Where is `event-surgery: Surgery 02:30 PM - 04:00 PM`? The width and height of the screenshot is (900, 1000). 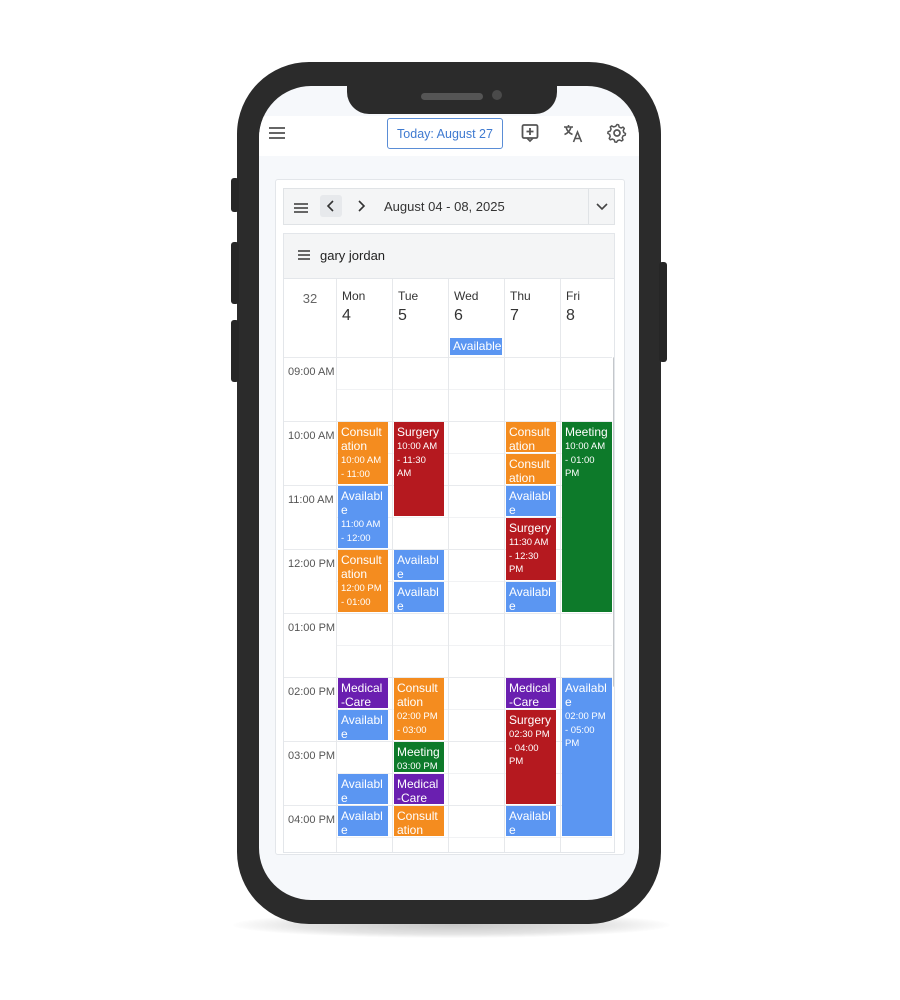 event-surgery: Surgery 02:30 PM - 04:00 PM is located at coordinates (531, 757).